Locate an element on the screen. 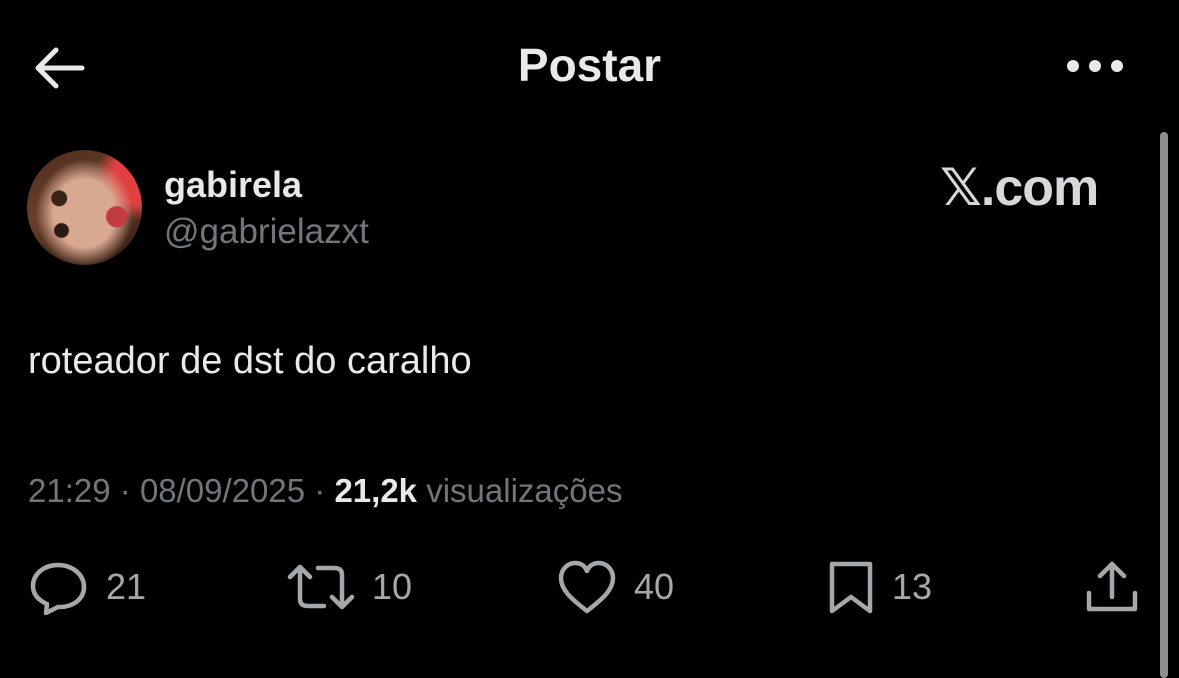  reply-icon is located at coordinates (58, 588).